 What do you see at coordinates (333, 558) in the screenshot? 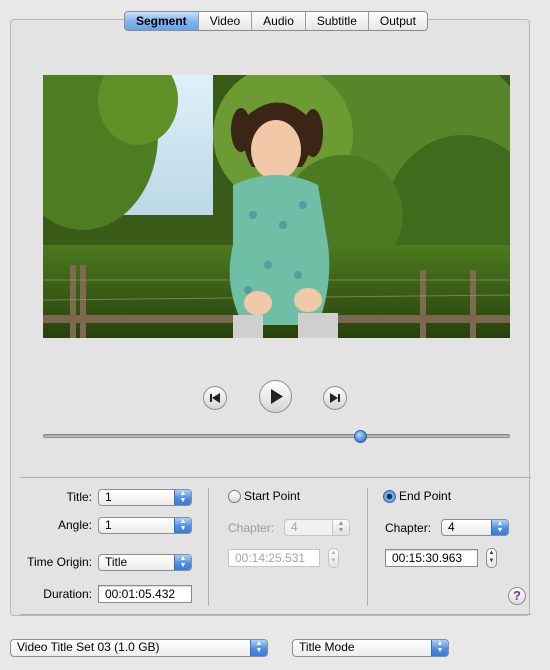
I see `start-time-stepper: ▲ ▼` at bounding box center [333, 558].